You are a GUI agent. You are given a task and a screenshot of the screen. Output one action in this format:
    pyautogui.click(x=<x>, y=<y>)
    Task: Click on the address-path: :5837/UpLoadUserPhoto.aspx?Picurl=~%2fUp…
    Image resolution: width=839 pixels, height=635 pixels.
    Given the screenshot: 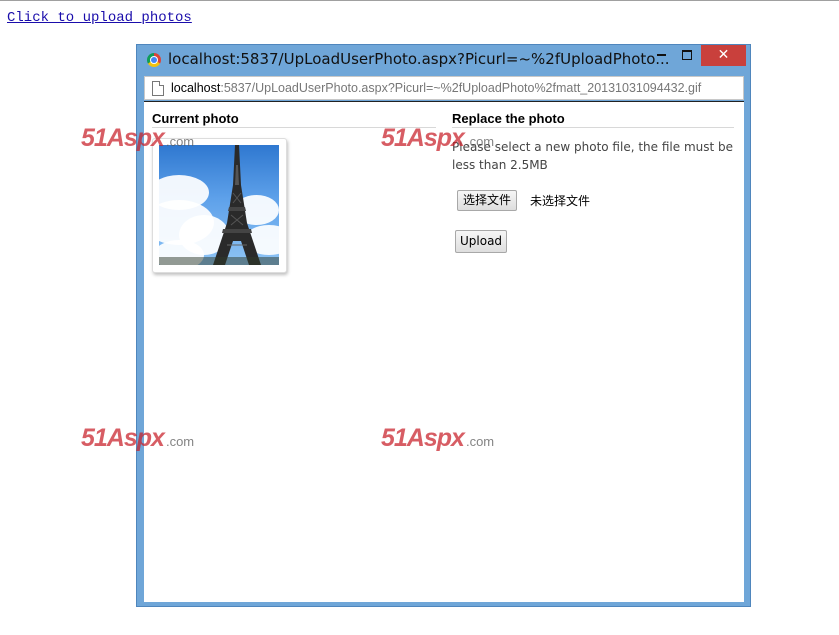 What is the action you would take?
    pyautogui.click(x=461, y=88)
    